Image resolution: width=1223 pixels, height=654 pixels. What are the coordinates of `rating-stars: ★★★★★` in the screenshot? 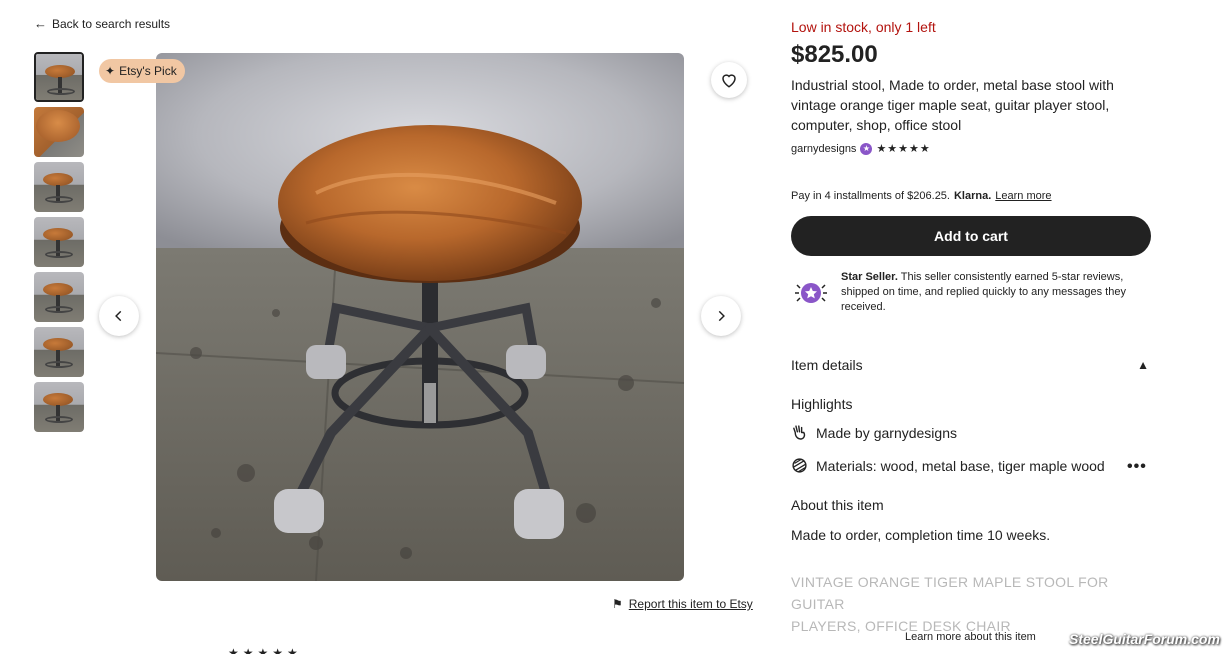 It's located at (903, 148).